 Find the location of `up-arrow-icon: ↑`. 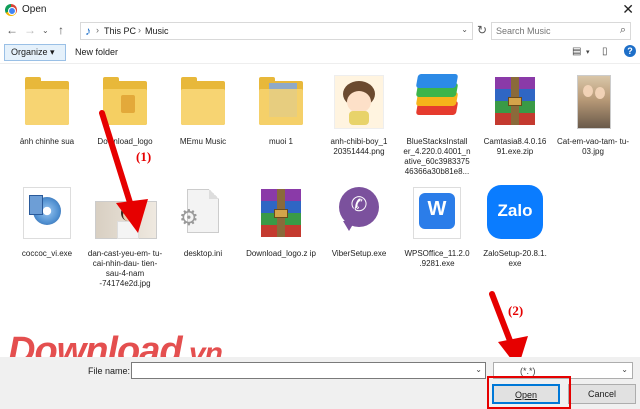

up-arrow-icon: ↑ is located at coordinates (61, 30).